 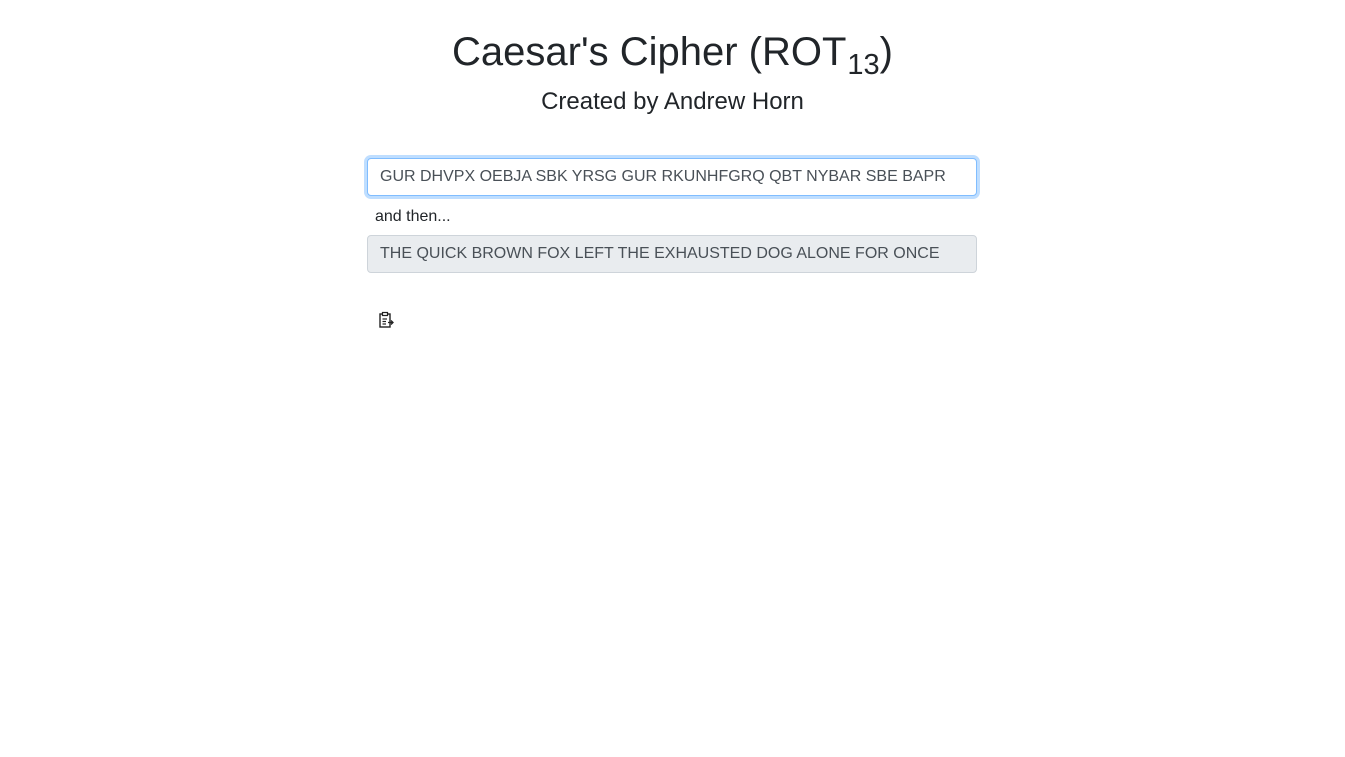 I want to click on copy-button, so click(x=386, y=320).